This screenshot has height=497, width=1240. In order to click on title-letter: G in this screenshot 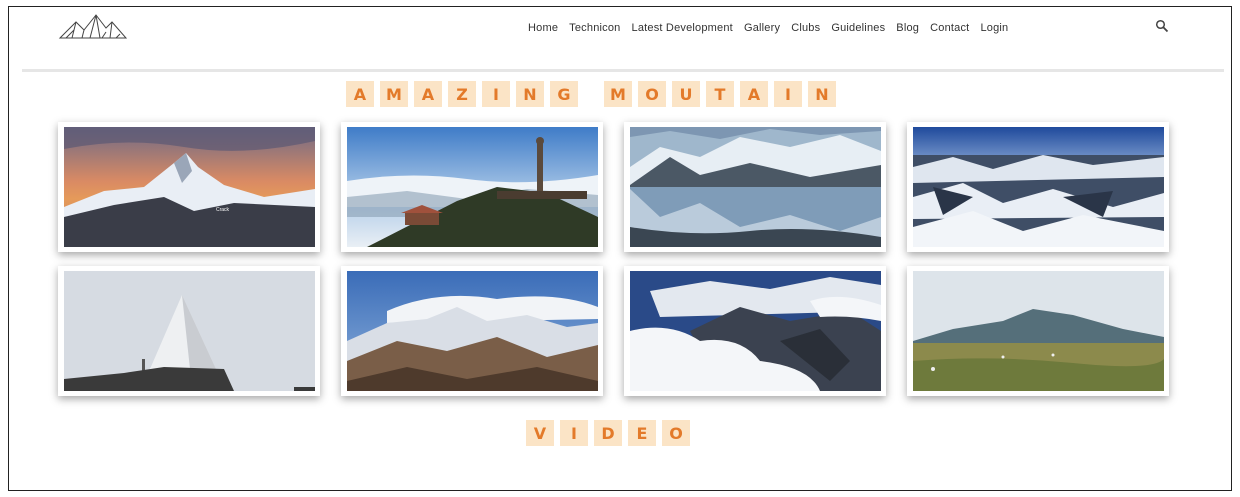, I will do `click(564, 94)`.